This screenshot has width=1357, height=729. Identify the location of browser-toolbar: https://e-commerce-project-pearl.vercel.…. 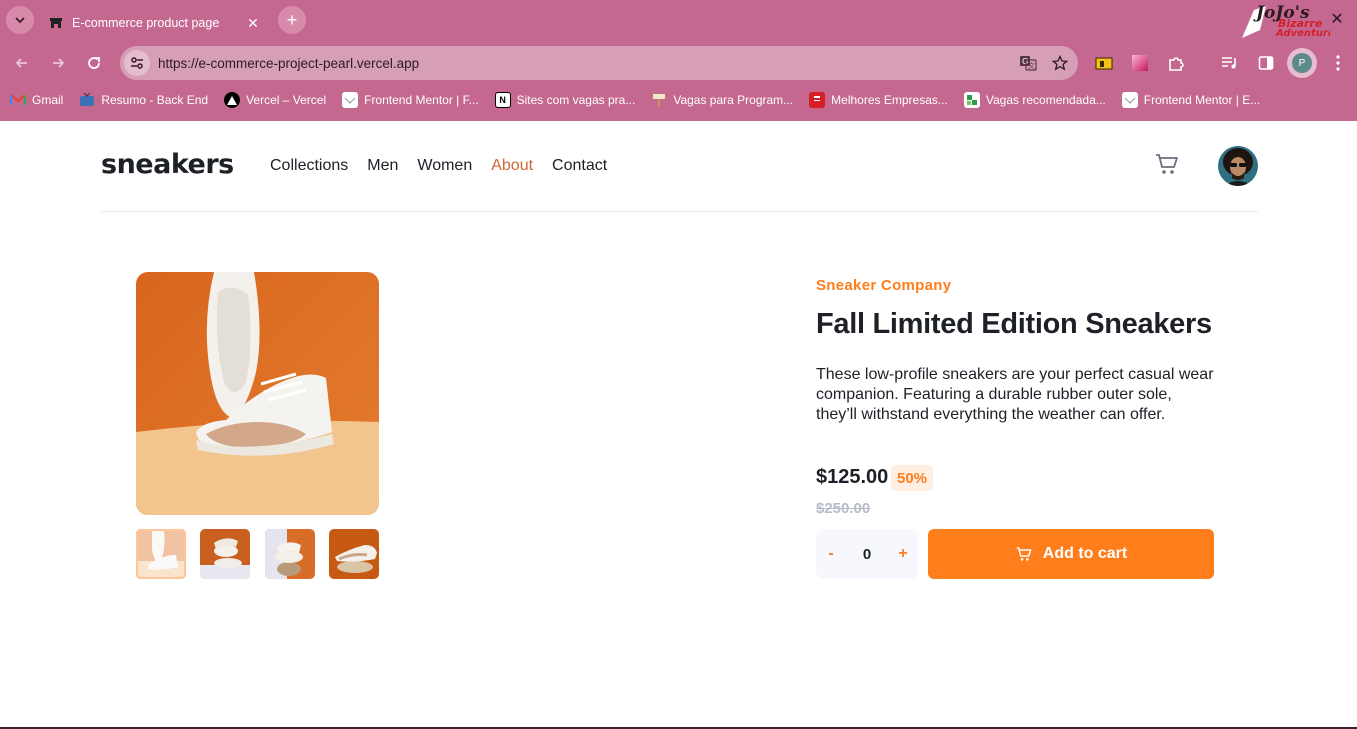
(678, 63).